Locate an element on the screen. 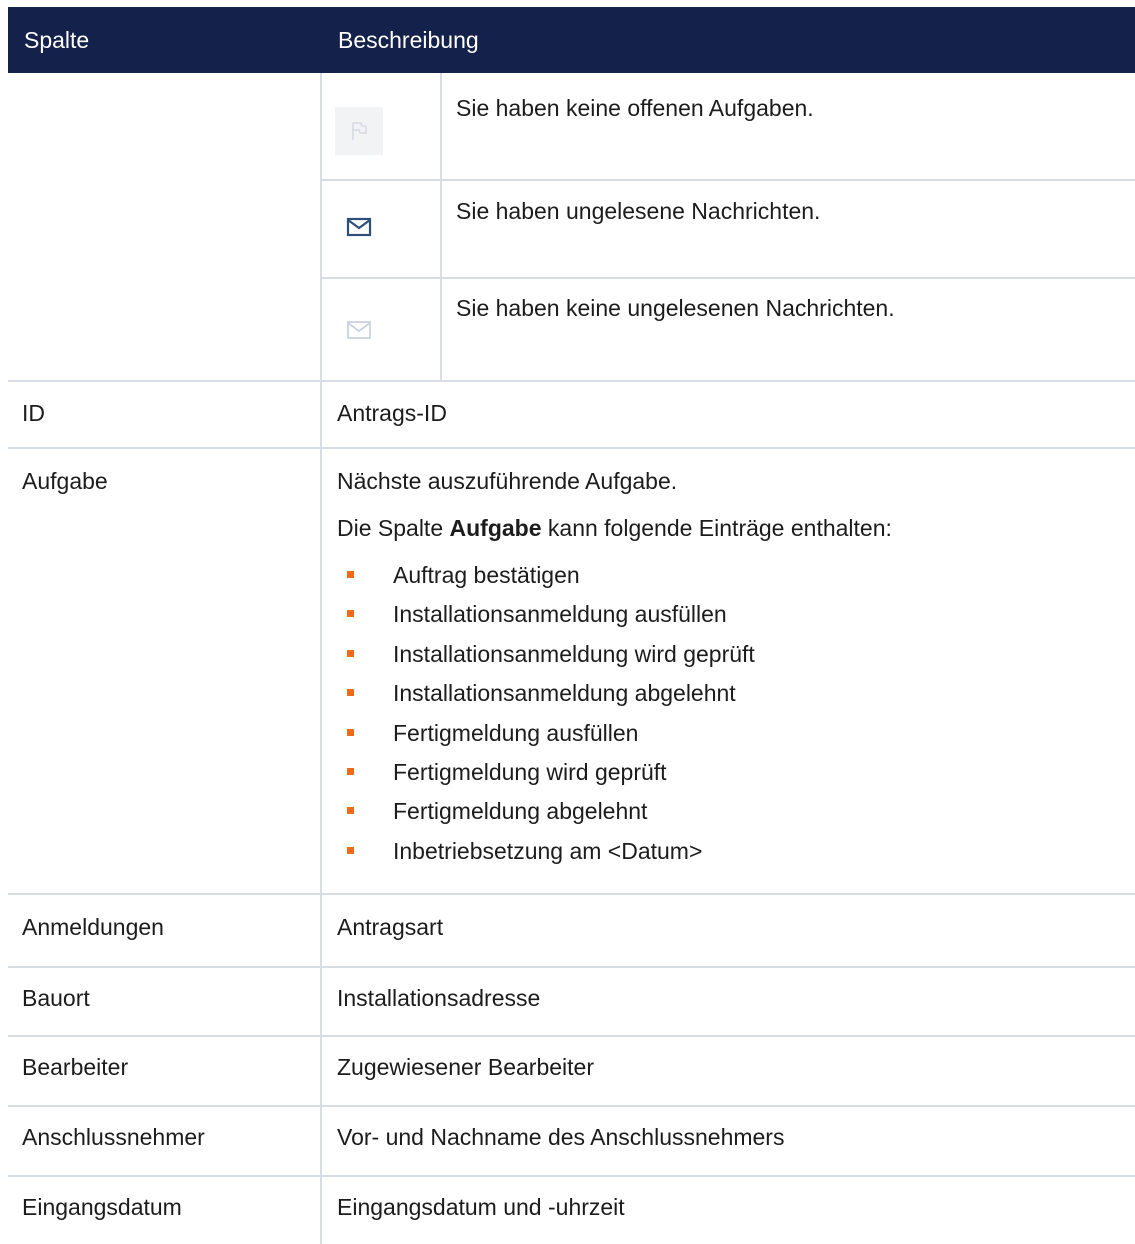 The image size is (1135, 1244). row-desc-anschlussnehmer: Vor- und Nachname des Anschlussnehmers is located at coordinates (561, 1137).